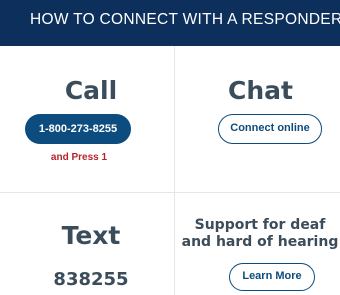  What do you see at coordinates (79, 157) in the screenshot?
I see `call-press-note: and Press 1` at bounding box center [79, 157].